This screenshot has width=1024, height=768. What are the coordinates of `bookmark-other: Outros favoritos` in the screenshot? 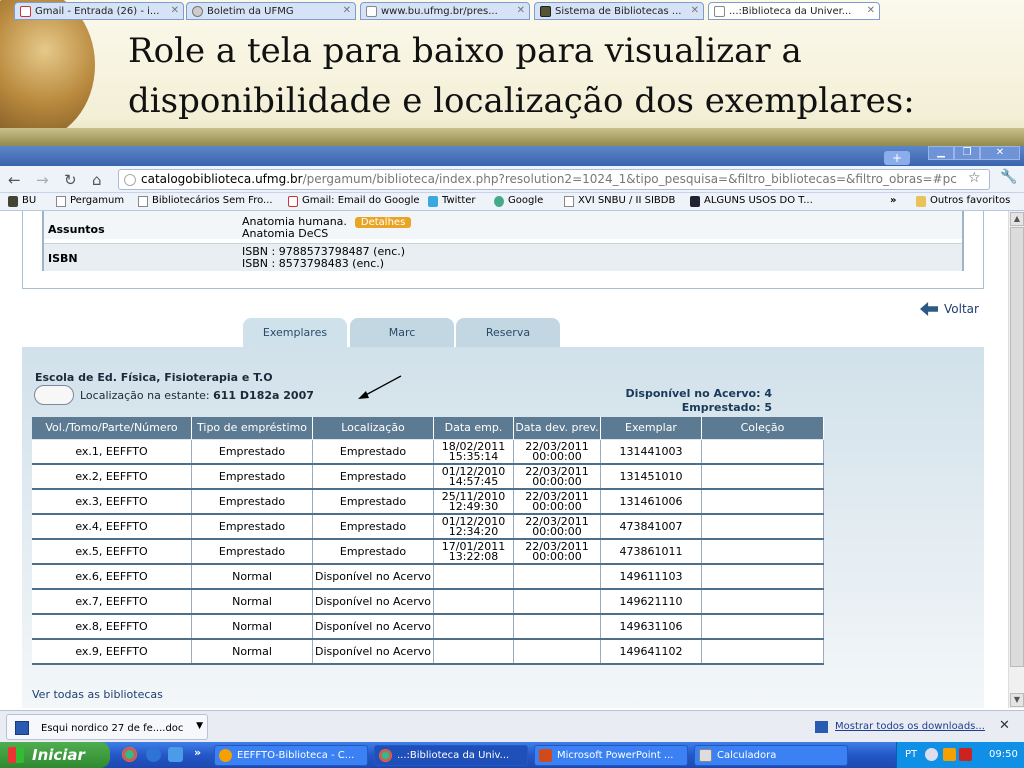 It's located at (963, 201).